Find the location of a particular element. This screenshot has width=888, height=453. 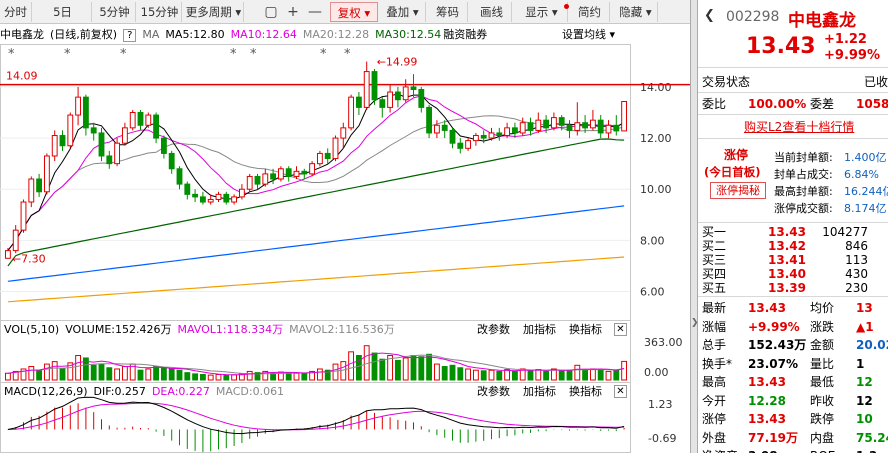

macd-value: MACD:0.061 is located at coordinates (250, 391).